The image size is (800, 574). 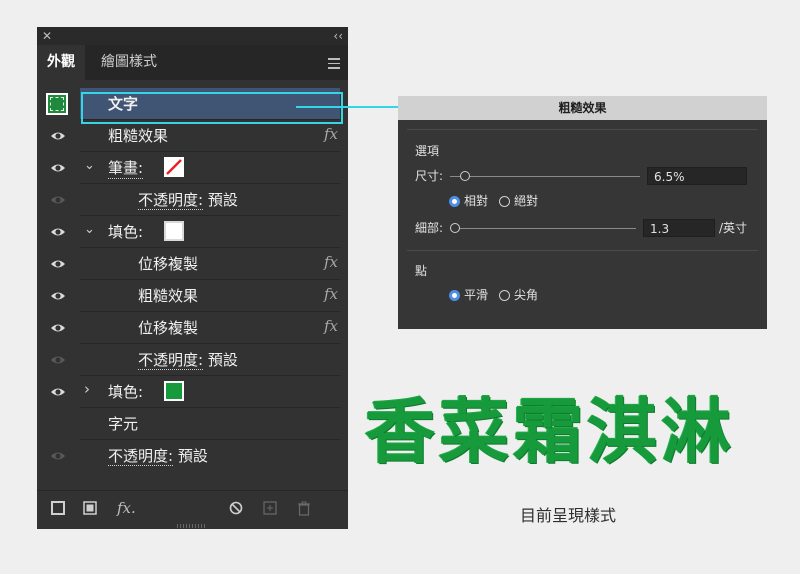 What do you see at coordinates (192, 62) in the screenshot?
I see `panel-tabs: 外觀 繪圖樣式` at bounding box center [192, 62].